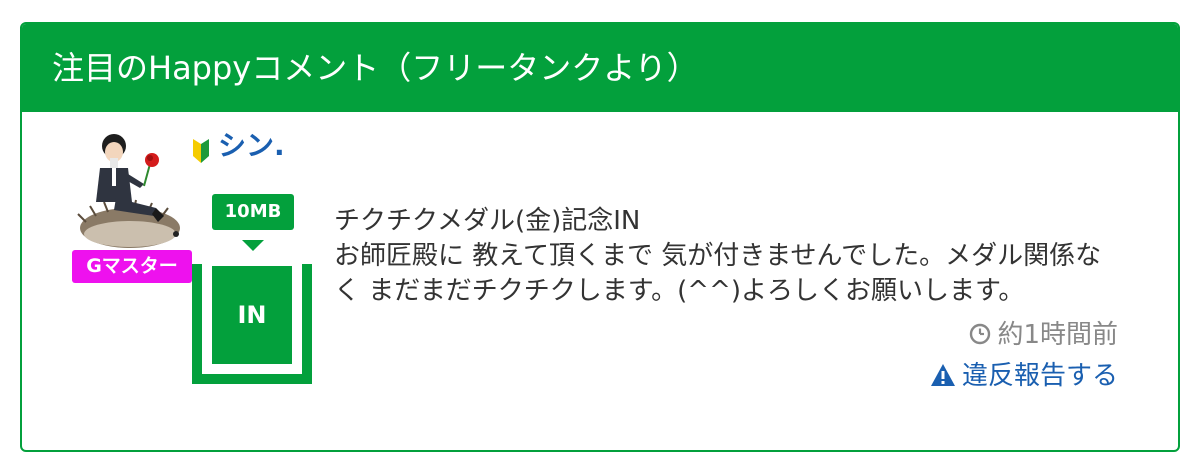  Describe the element at coordinates (980, 334) in the screenshot. I see `clock-icon` at that location.